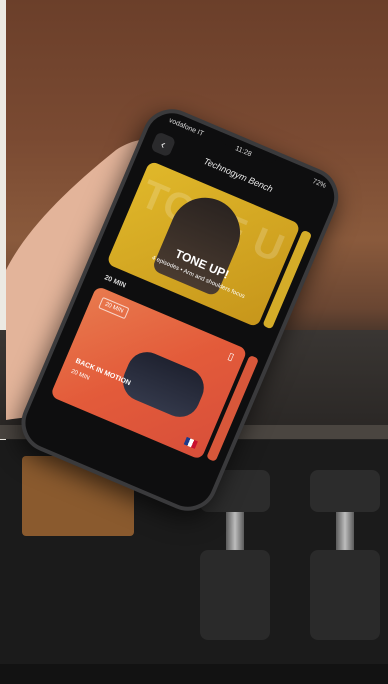 This screenshot has height=684, width=388. I want to click on battery-label: 72%, so click(319, 183).